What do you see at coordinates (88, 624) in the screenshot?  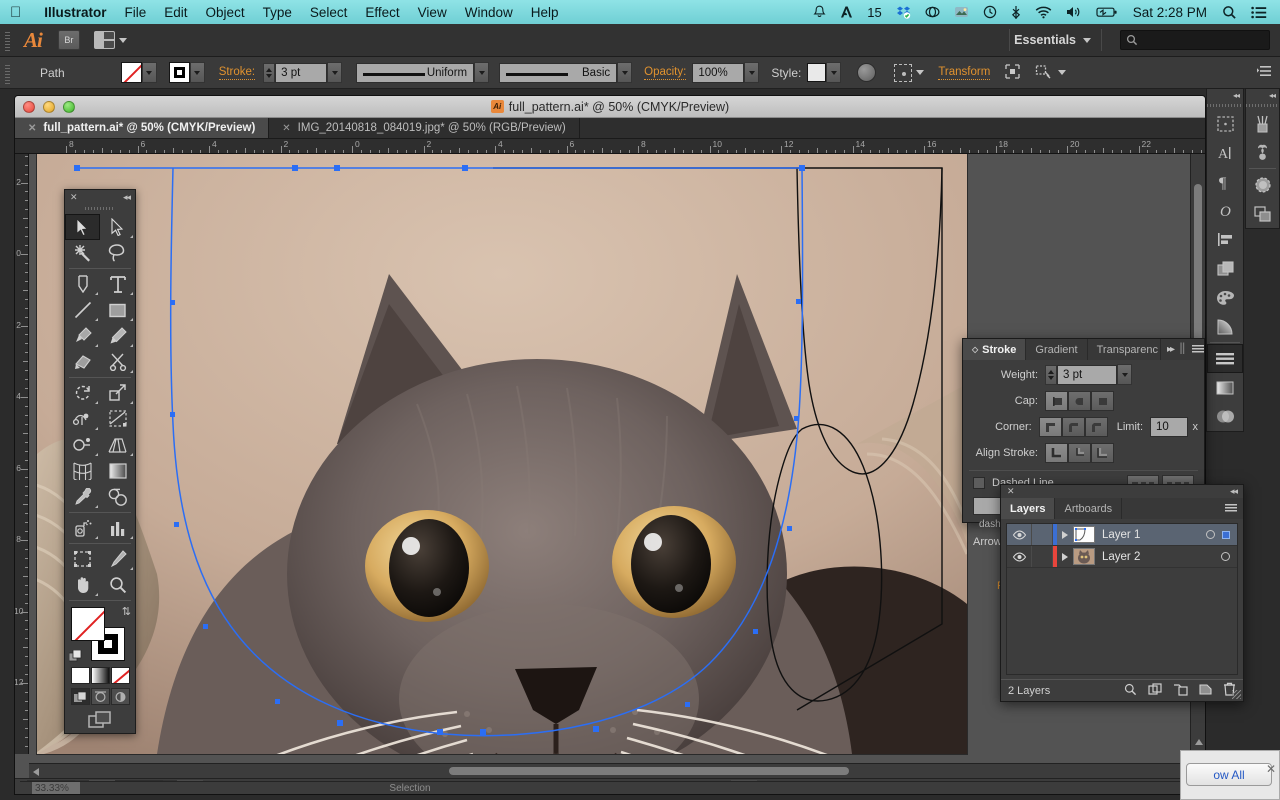 I see `fill-swatch-large` at bounding box center [88, 624].